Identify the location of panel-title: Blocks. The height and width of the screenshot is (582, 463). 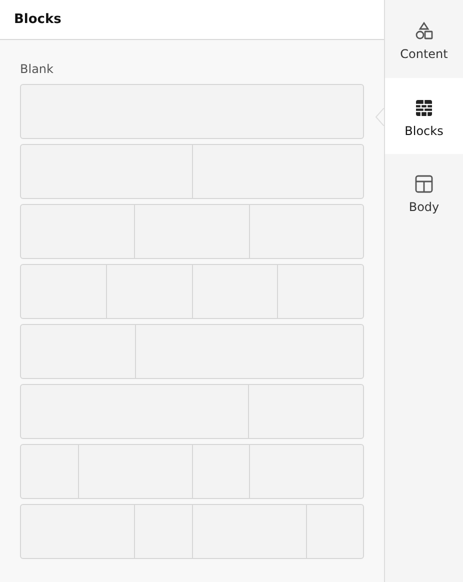
(38, 19).